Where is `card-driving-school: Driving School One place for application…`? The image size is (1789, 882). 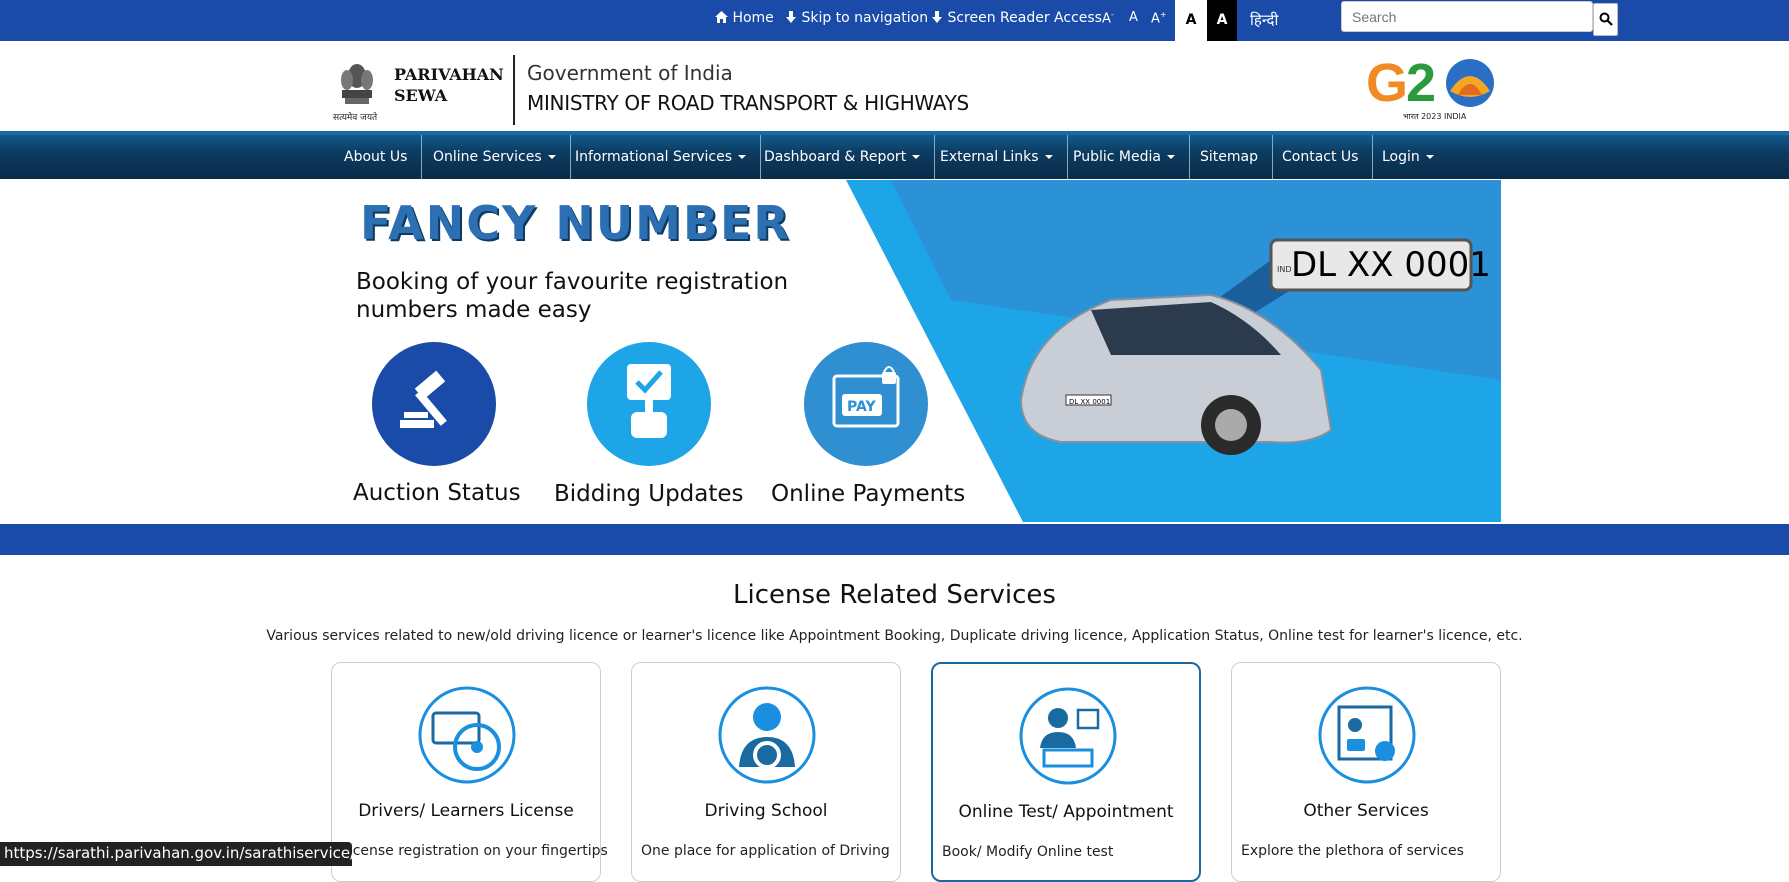 card-driving-school: Driving School One place for application… is located at coordinates (766, 772).